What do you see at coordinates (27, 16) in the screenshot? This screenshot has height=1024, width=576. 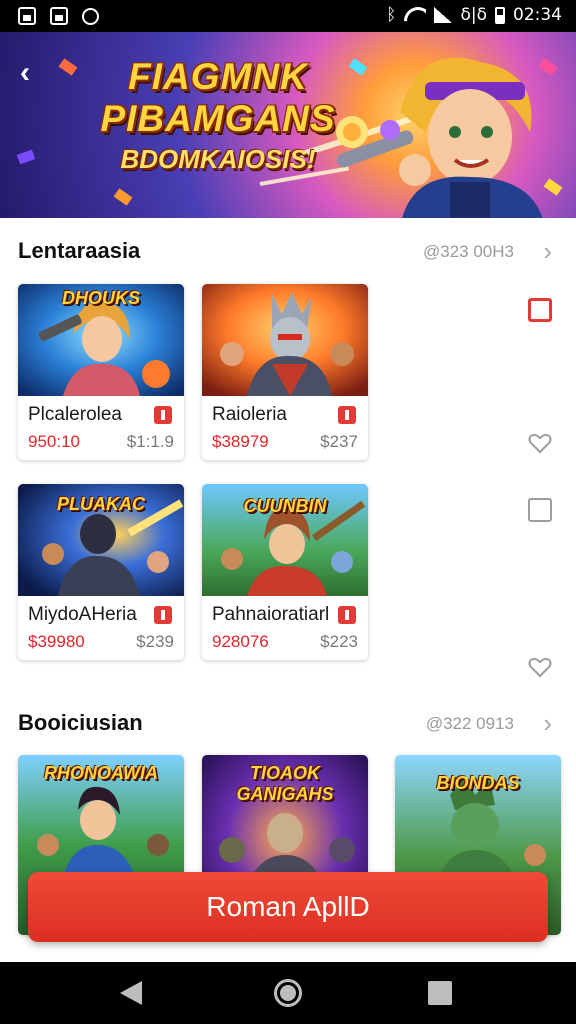 I see `image-notification-icon` at bounding box center [27, 16].